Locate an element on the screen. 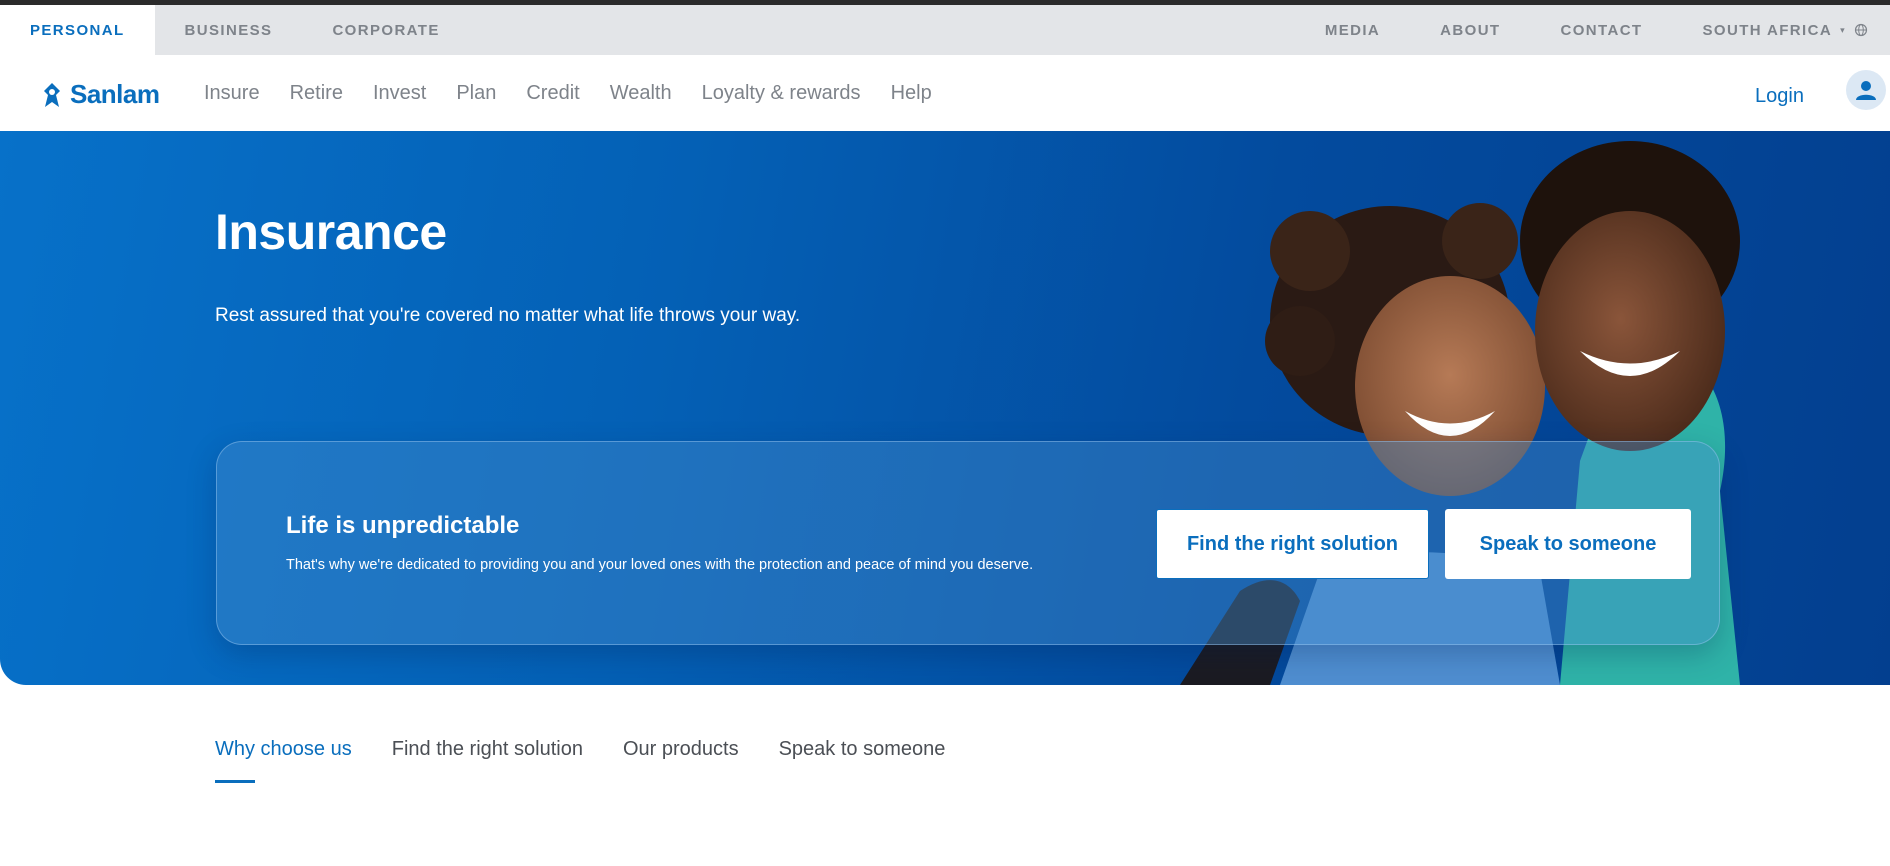 Image resolution: width=1890 pixels, height=866 pixels. nav-wealth: Wealth is located at coordinates (641, 93).